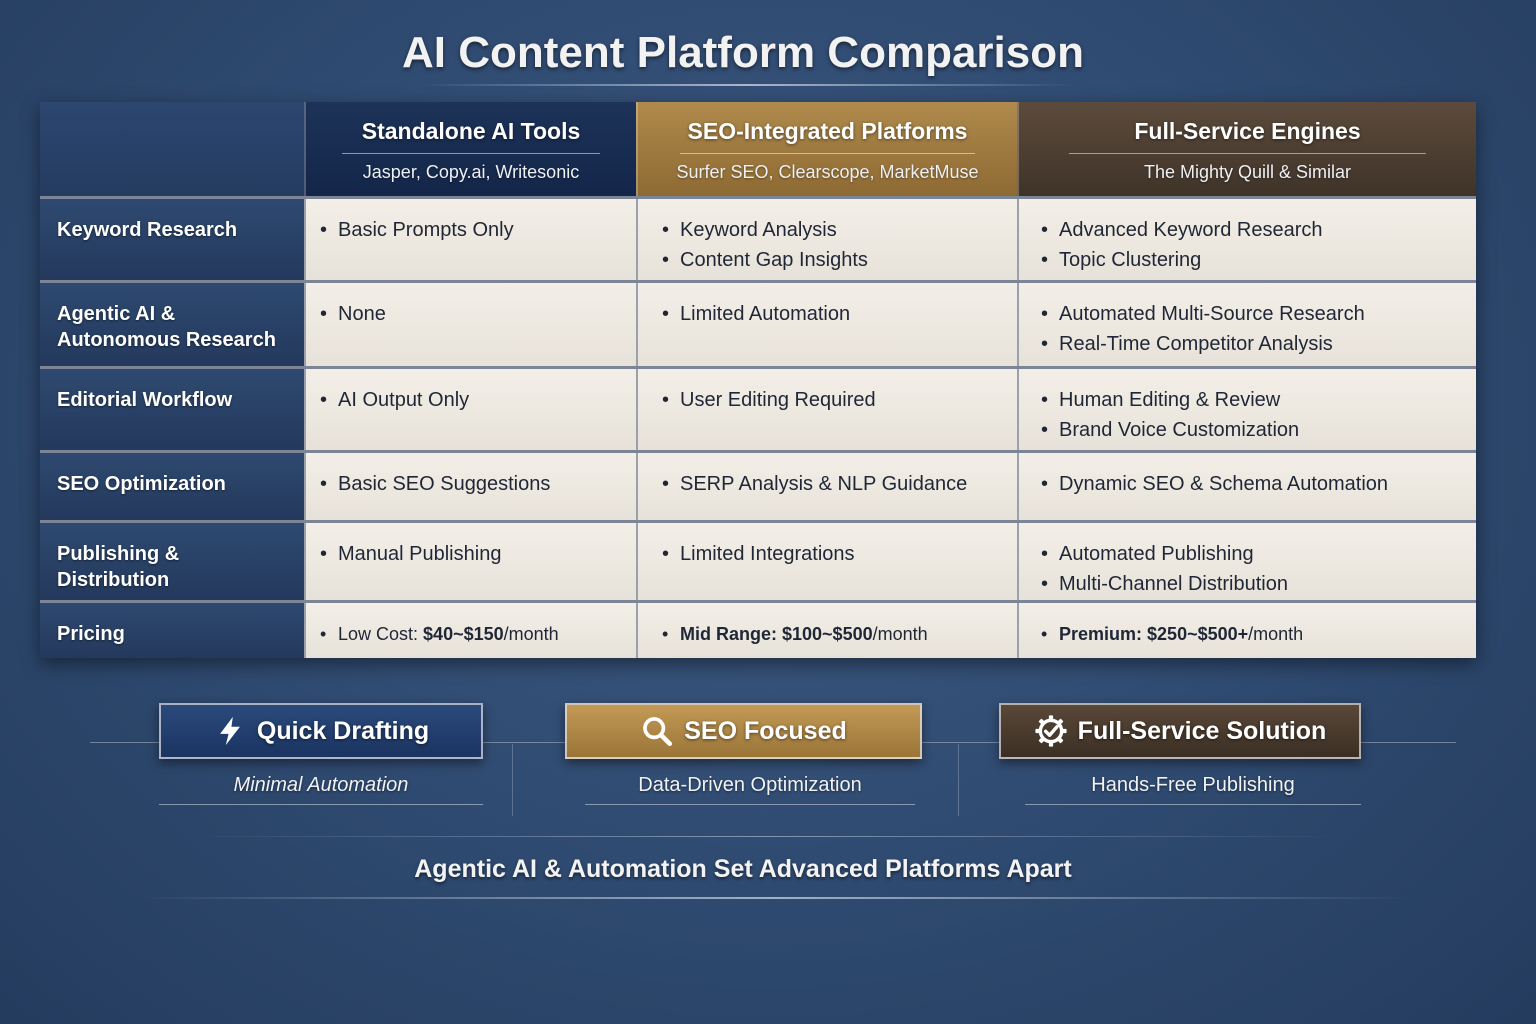 The height and width of the screenshot is (1024, 1536). What do you see at coordinates (172, 409) in the screenshot?
I see `row-label: Editorial Workflow` at bounding box center [172, 409].